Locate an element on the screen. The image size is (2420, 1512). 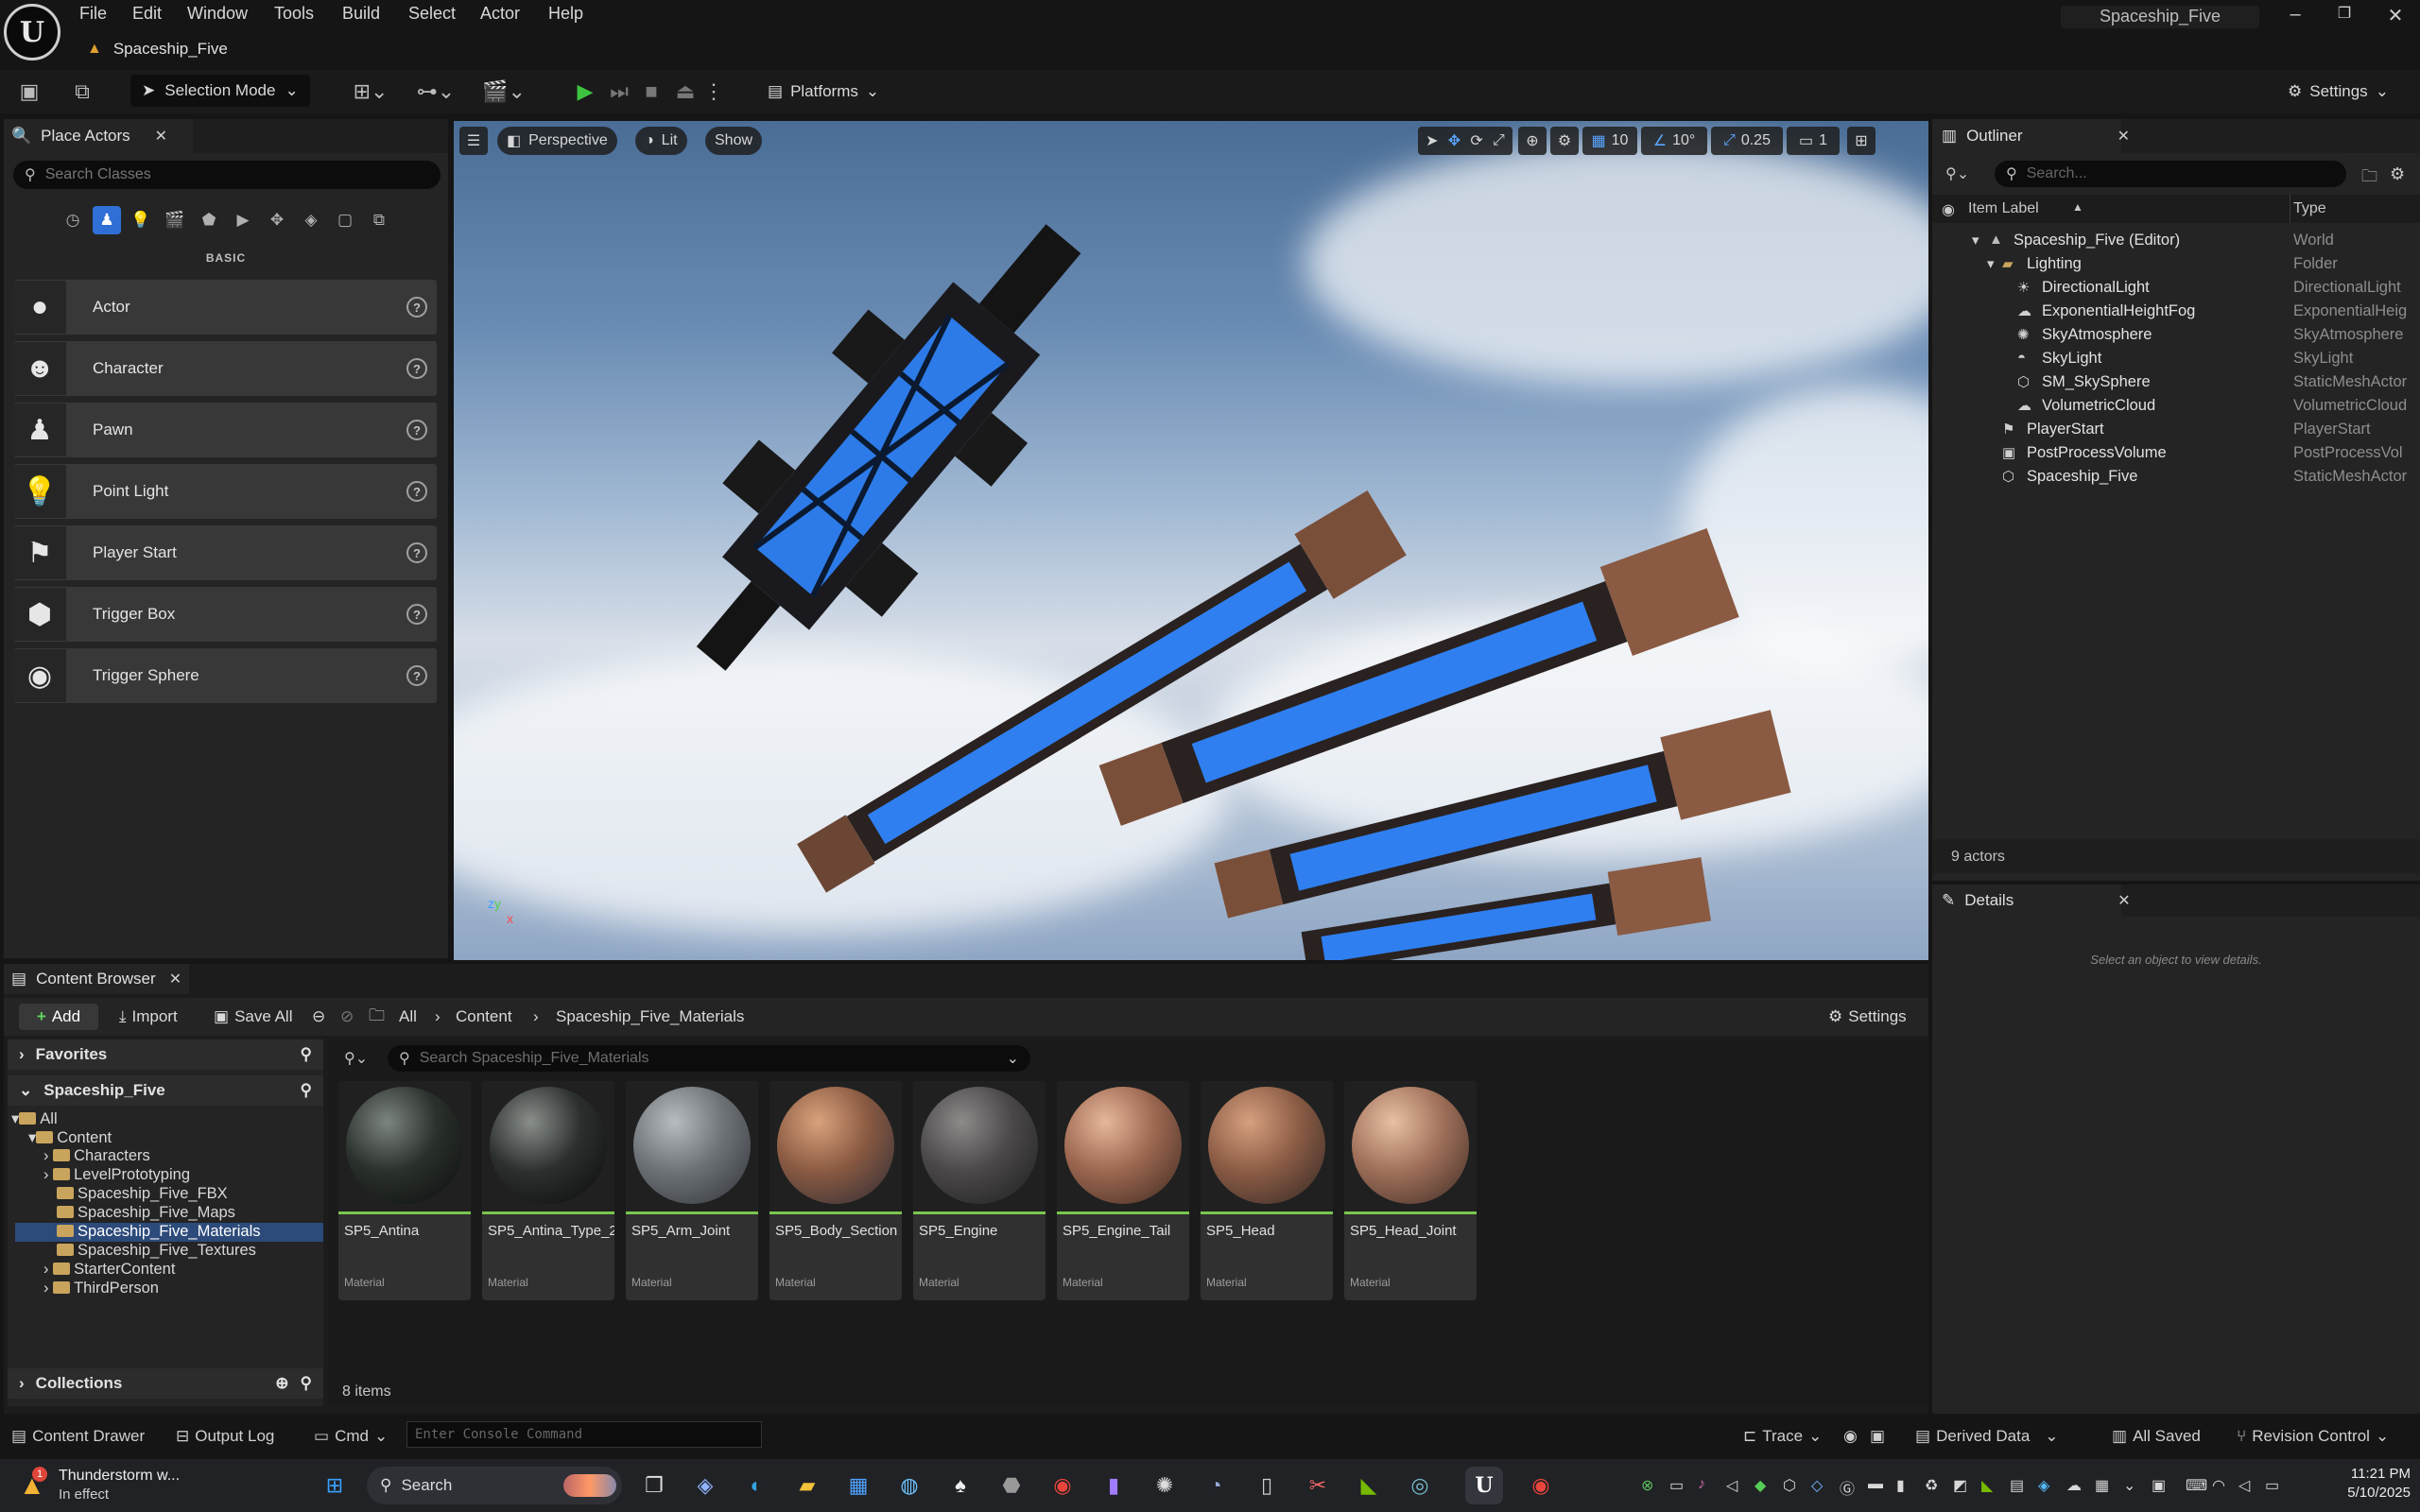
epic-games-icon: ⬣ is located at coordinates (1012, 1485).